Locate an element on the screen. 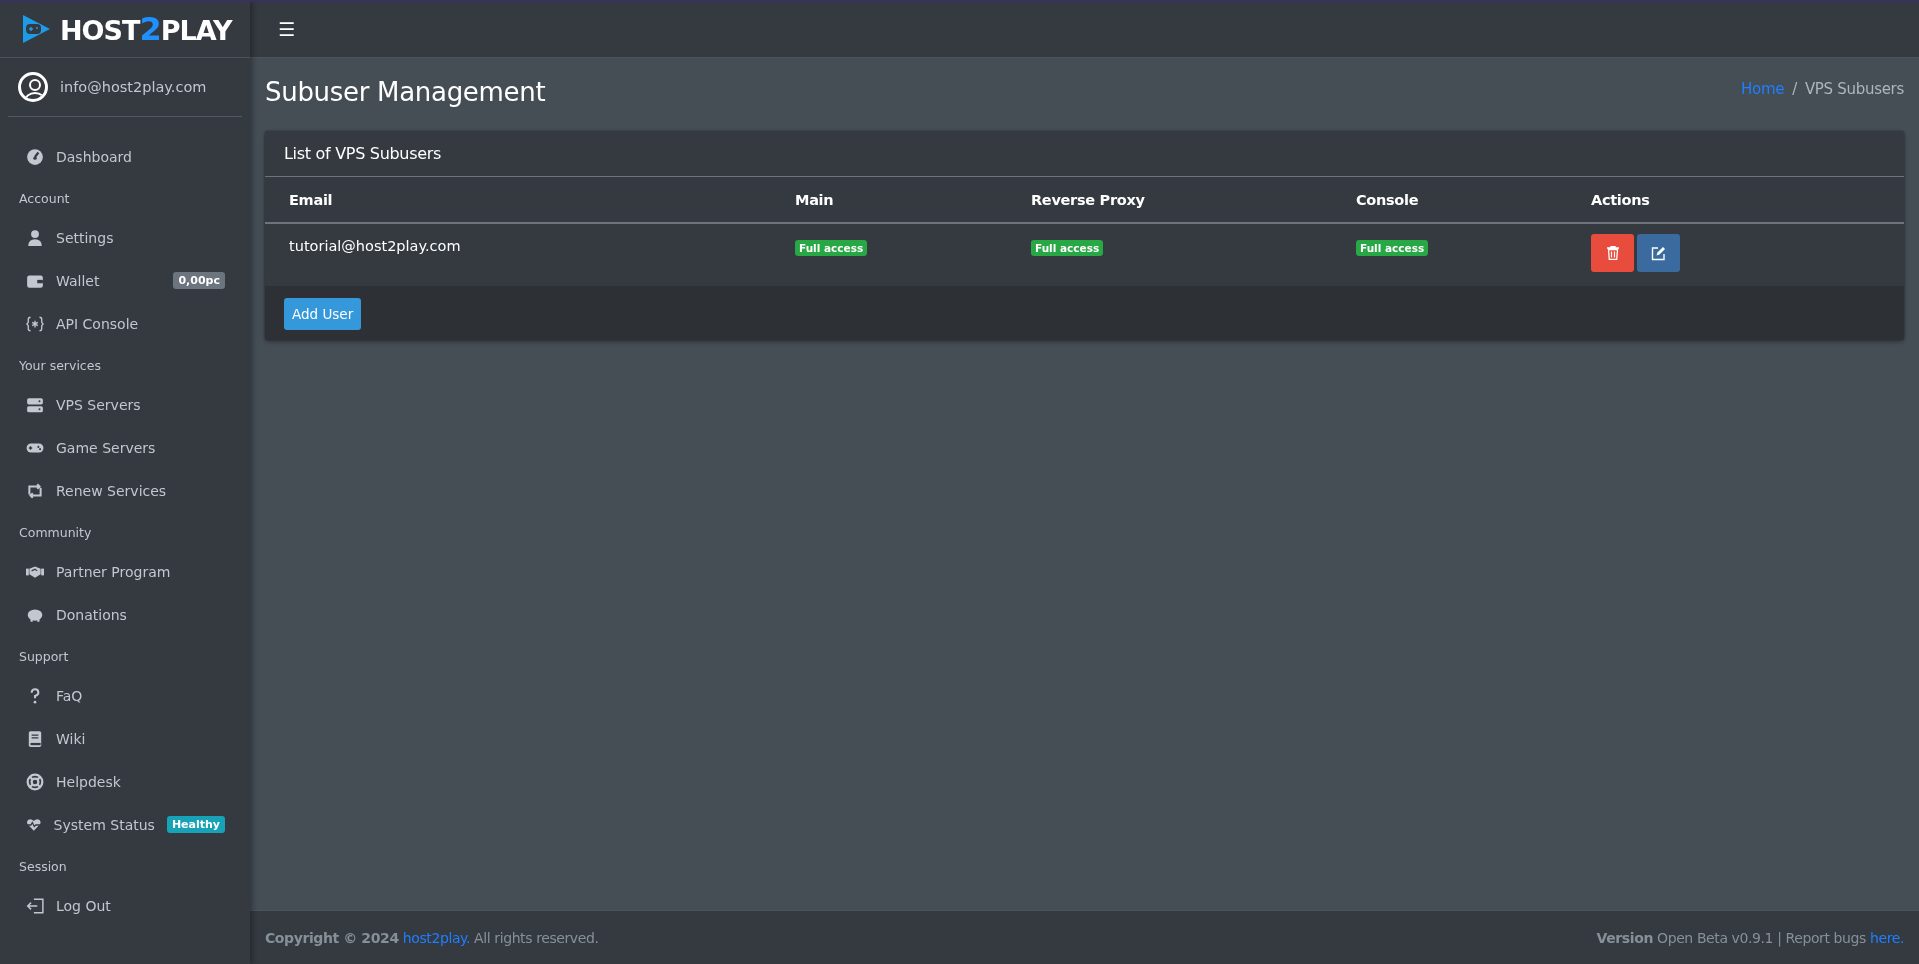  sidebar-item: Wiki is located at coordinates (125, 738).